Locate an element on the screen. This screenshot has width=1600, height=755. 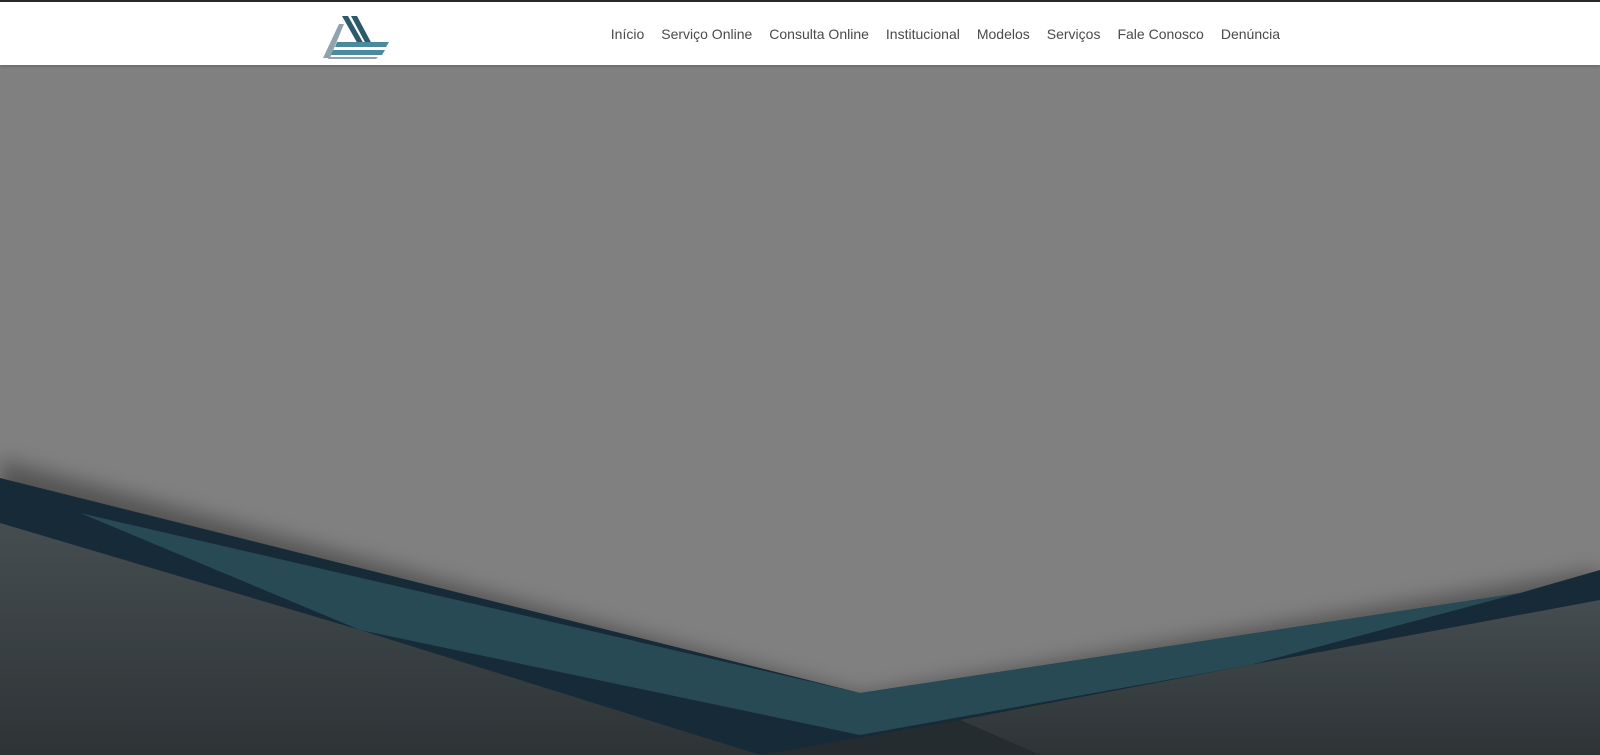
nav-item-servico-online: Serviço Online is located at coordinates (706, 34).